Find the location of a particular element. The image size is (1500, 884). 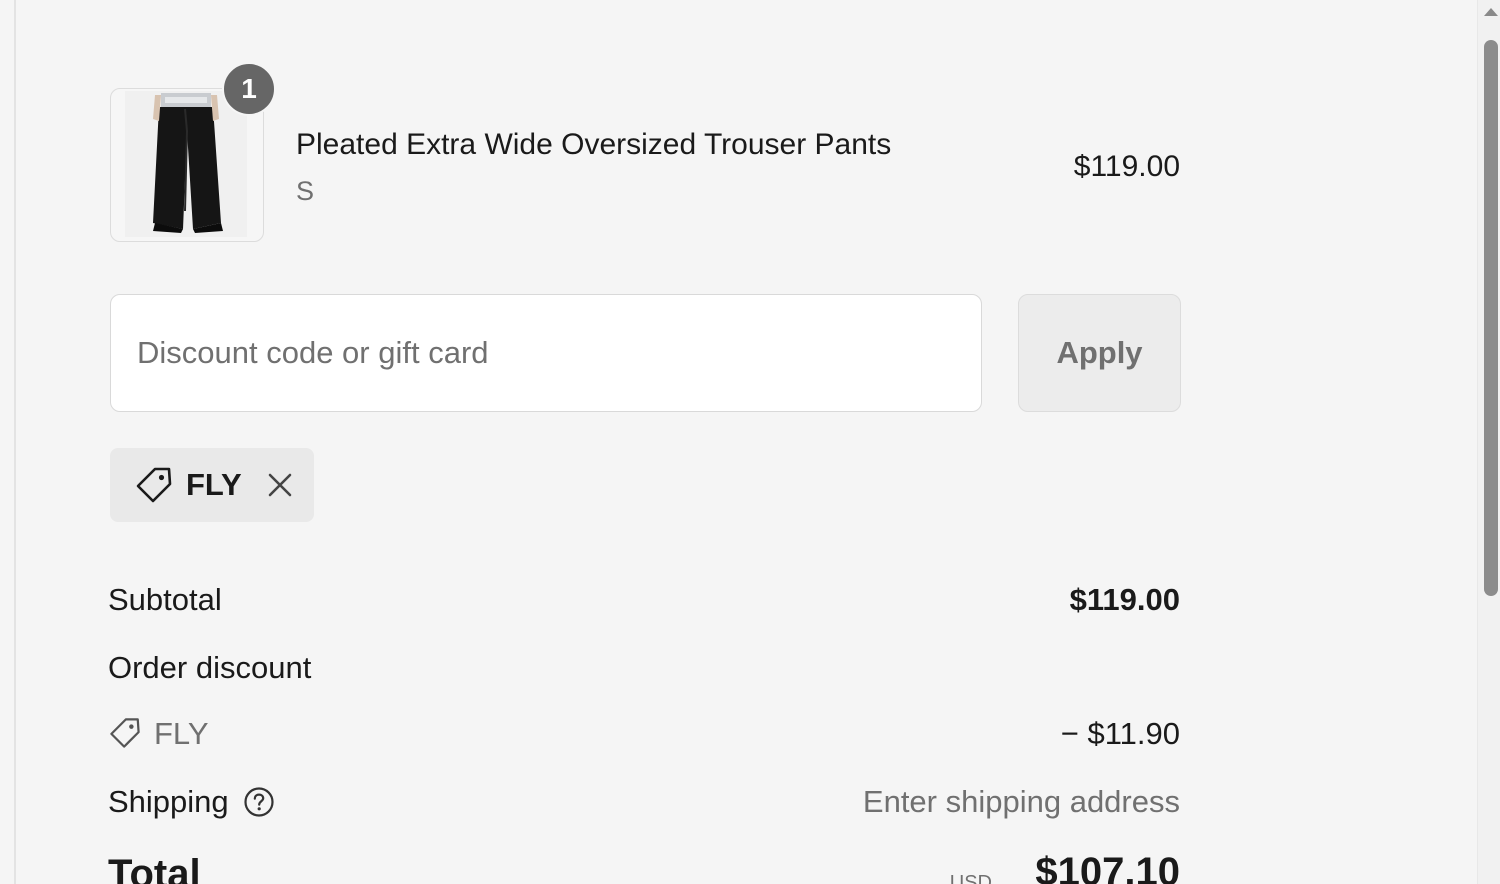

total-value: $107.10 is located at coordinates (1107, 867).